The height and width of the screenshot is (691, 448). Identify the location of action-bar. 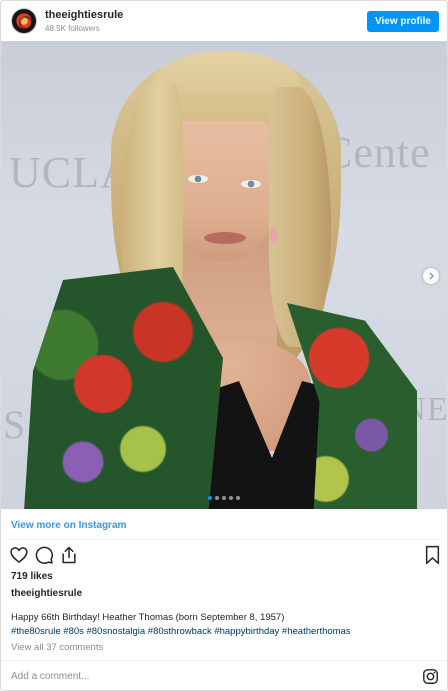
(225, 555).